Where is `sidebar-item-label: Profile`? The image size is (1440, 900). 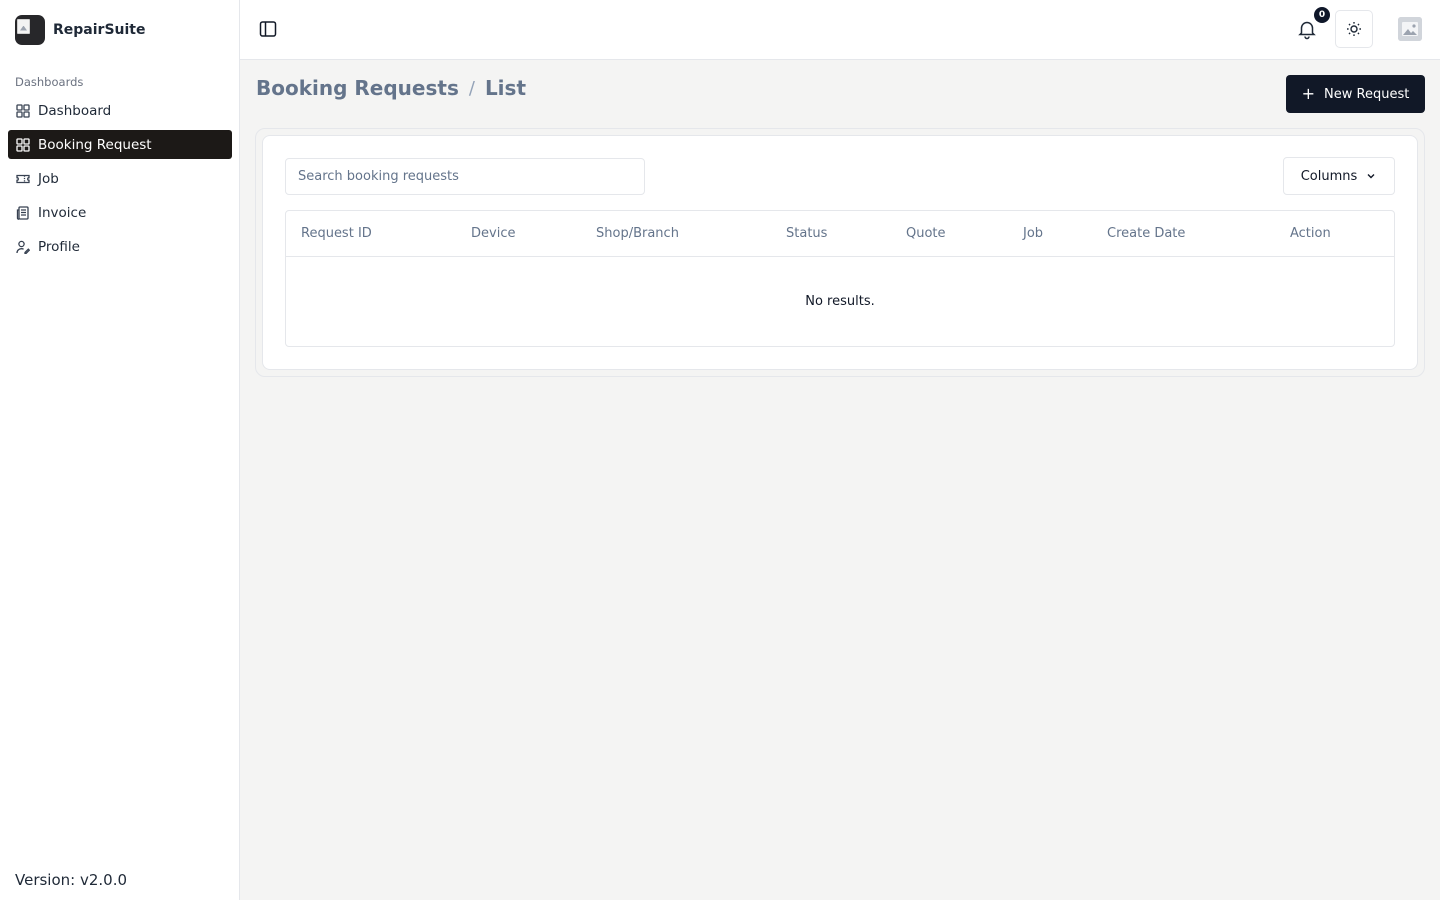 sidebar-item-label: Profile is located at coordinates (59, 246).